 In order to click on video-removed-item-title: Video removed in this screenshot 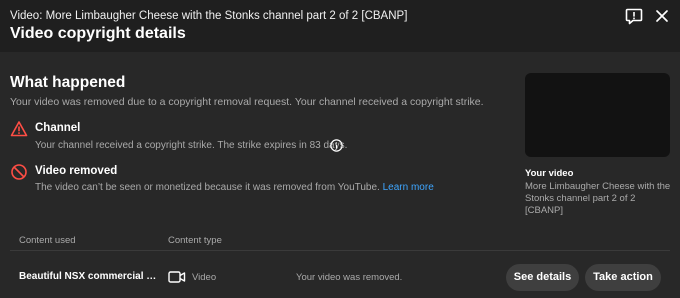, I will do `click(76, 171)`.